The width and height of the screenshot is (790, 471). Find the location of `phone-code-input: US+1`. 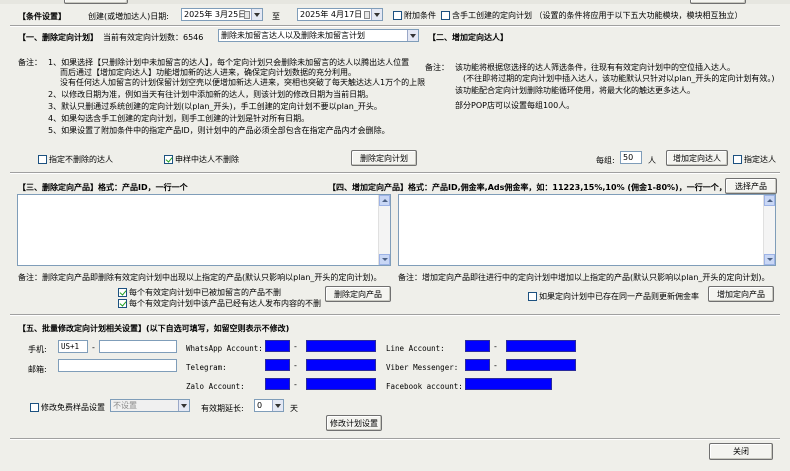

phone-code-input: US+1 is located at coordinates (73, 346).